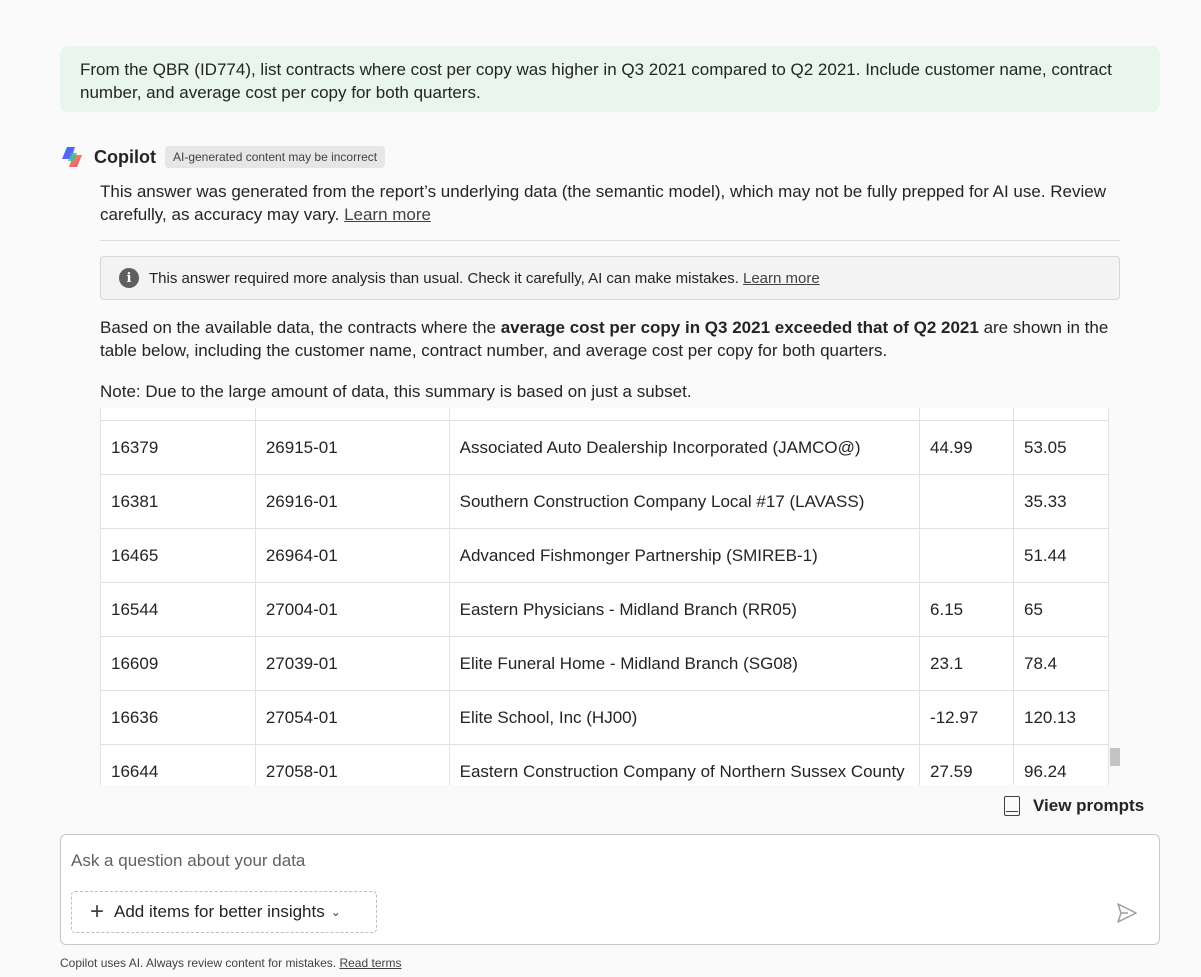 The height and width of the screenshot is (977, 1201). I want to click on table-cell-customer: Elite School, Inc (HJ00), so click(684, 717).